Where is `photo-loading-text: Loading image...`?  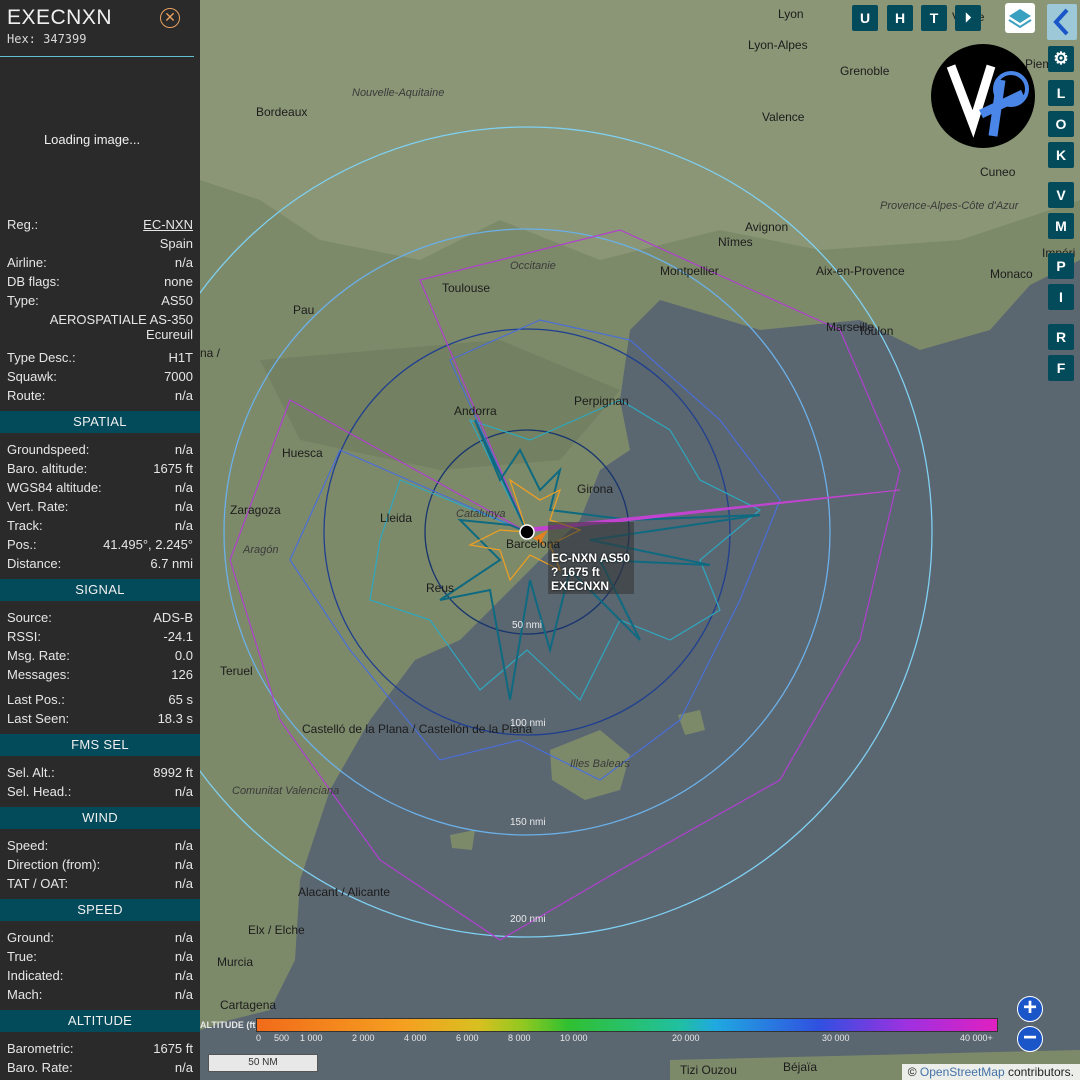
photo-loading-text: Loading image... is located at coordinates (92, 139).